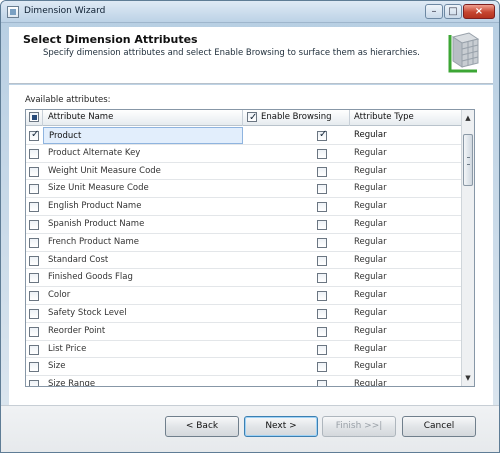  I want to click on attribute-name-cell: List Price, so click(143, 349).